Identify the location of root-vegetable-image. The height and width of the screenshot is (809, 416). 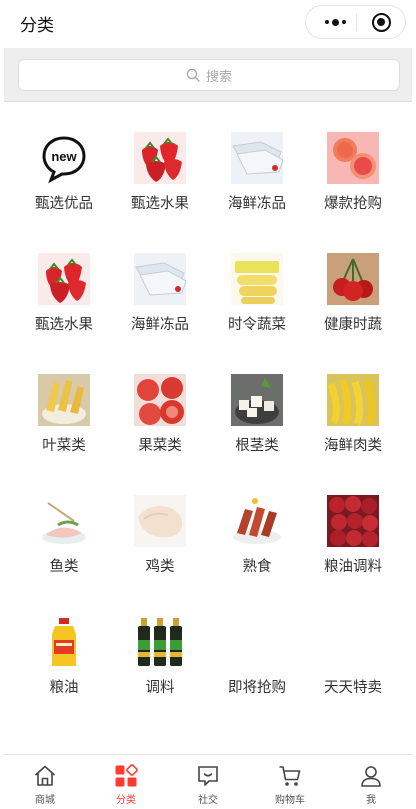
(257, 400).